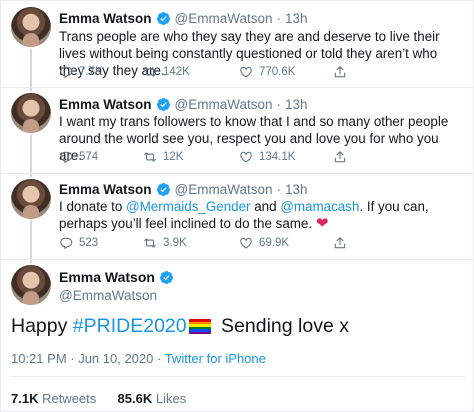 The image size is (474, 412). I want to click on red-heart-emoji: ❤, so click(322, 223).